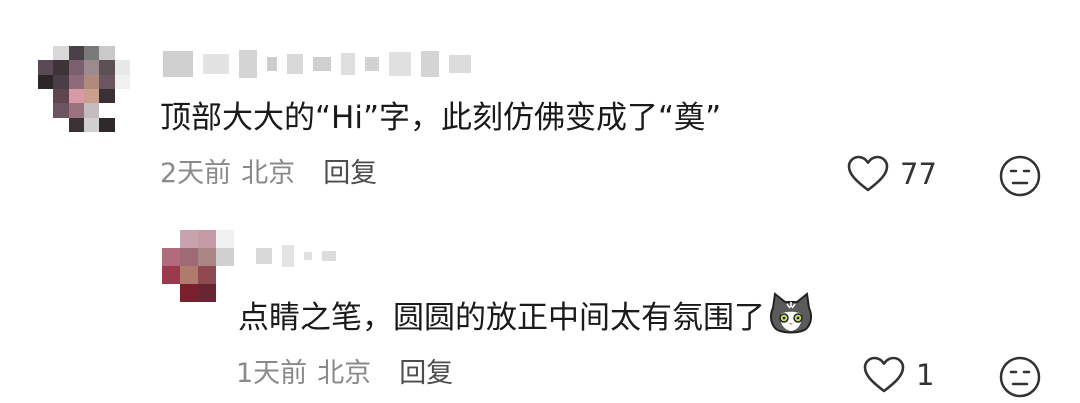 This screenshot has width=1080, height=403. Describe the element at coordinates (272, 373) in the screenshot. I see `comment-time: 1天前` at that location.